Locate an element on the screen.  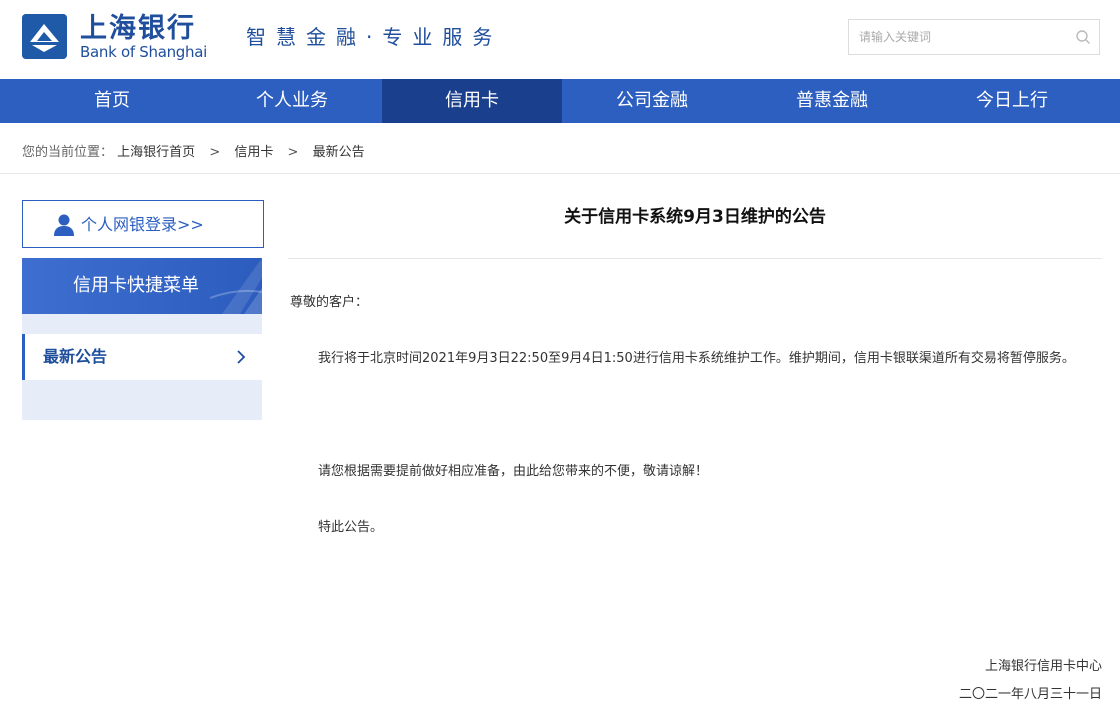
logo-english-name: Bank of Shanghai is located at coordinates (143, 52).